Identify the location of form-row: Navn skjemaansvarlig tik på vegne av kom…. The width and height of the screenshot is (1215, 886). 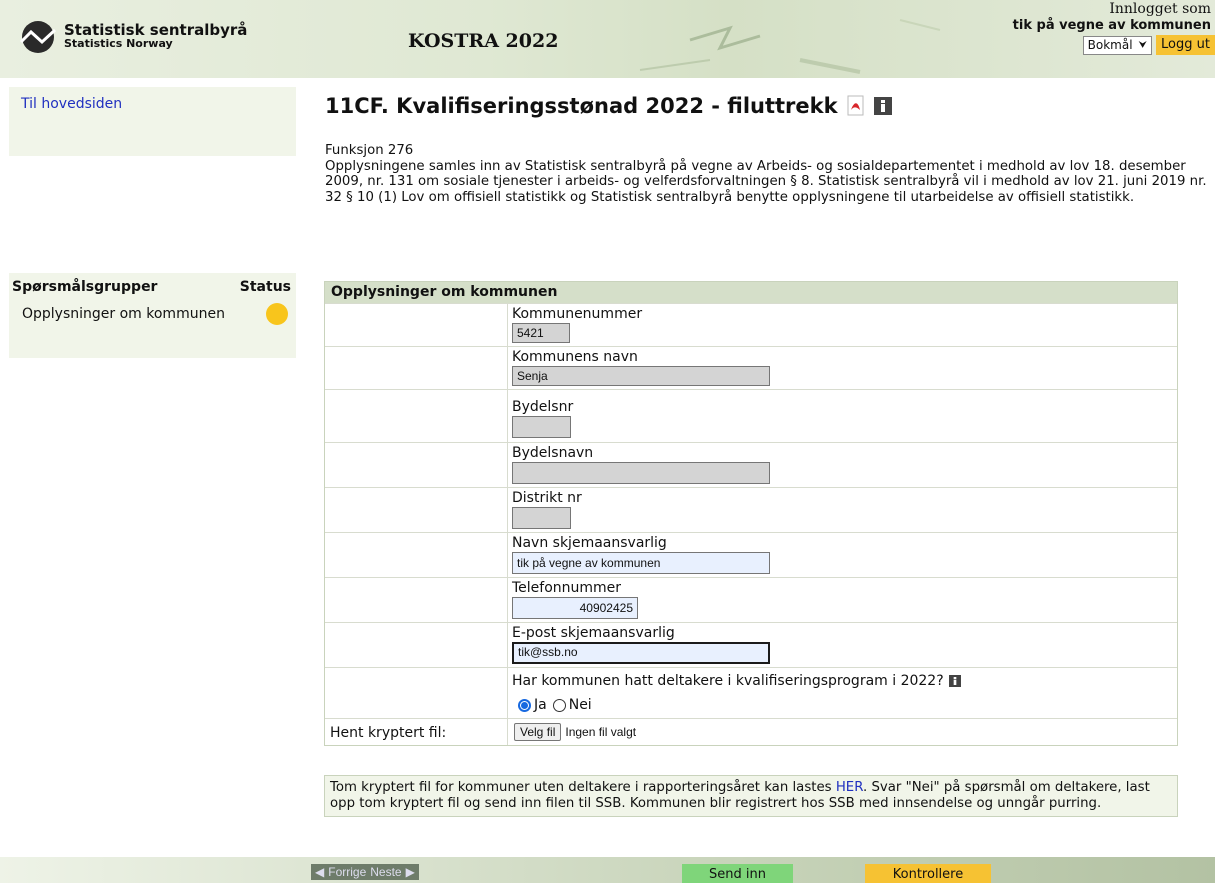
(751, 554).